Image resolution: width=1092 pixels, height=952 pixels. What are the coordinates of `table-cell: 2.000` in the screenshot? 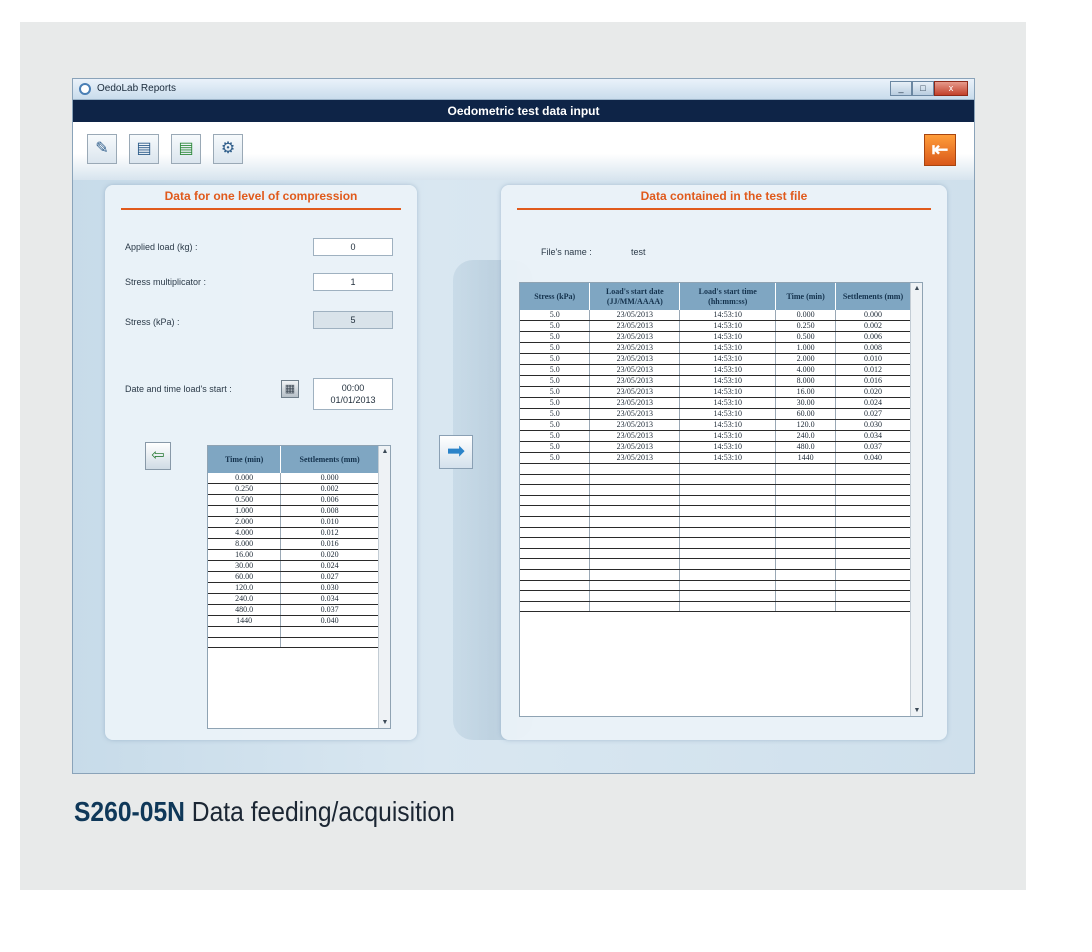 It's located at (245, 522).